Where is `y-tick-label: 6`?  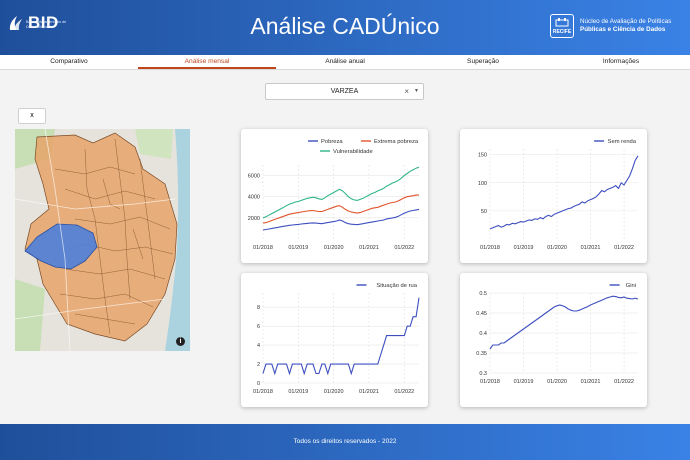 y-tick-label: 6 is located at coordinates (258, 327).